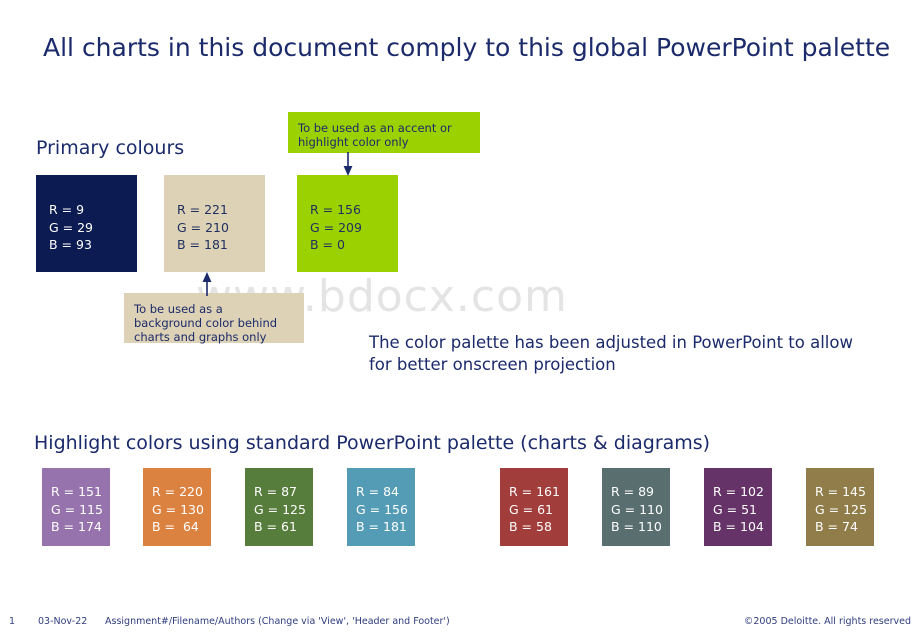 The width and height of the screenshot is (920, 637). I want to click on highlight-swatch-blue-rgb: R = 84 G = 156 B = 181, so click(382, 509).